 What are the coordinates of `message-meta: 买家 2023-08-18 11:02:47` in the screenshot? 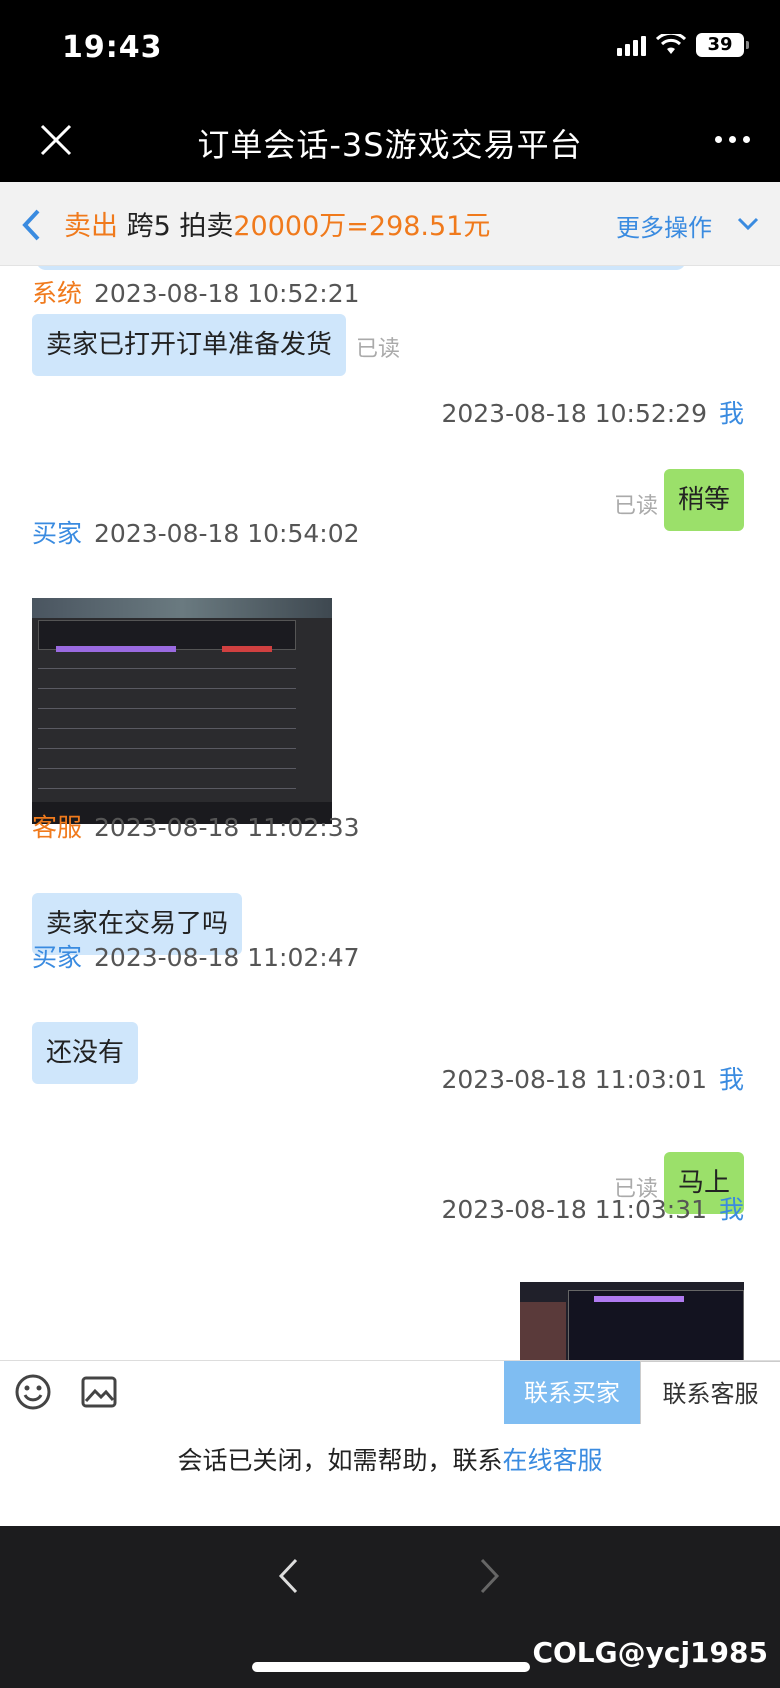 It's located at (196, 956).